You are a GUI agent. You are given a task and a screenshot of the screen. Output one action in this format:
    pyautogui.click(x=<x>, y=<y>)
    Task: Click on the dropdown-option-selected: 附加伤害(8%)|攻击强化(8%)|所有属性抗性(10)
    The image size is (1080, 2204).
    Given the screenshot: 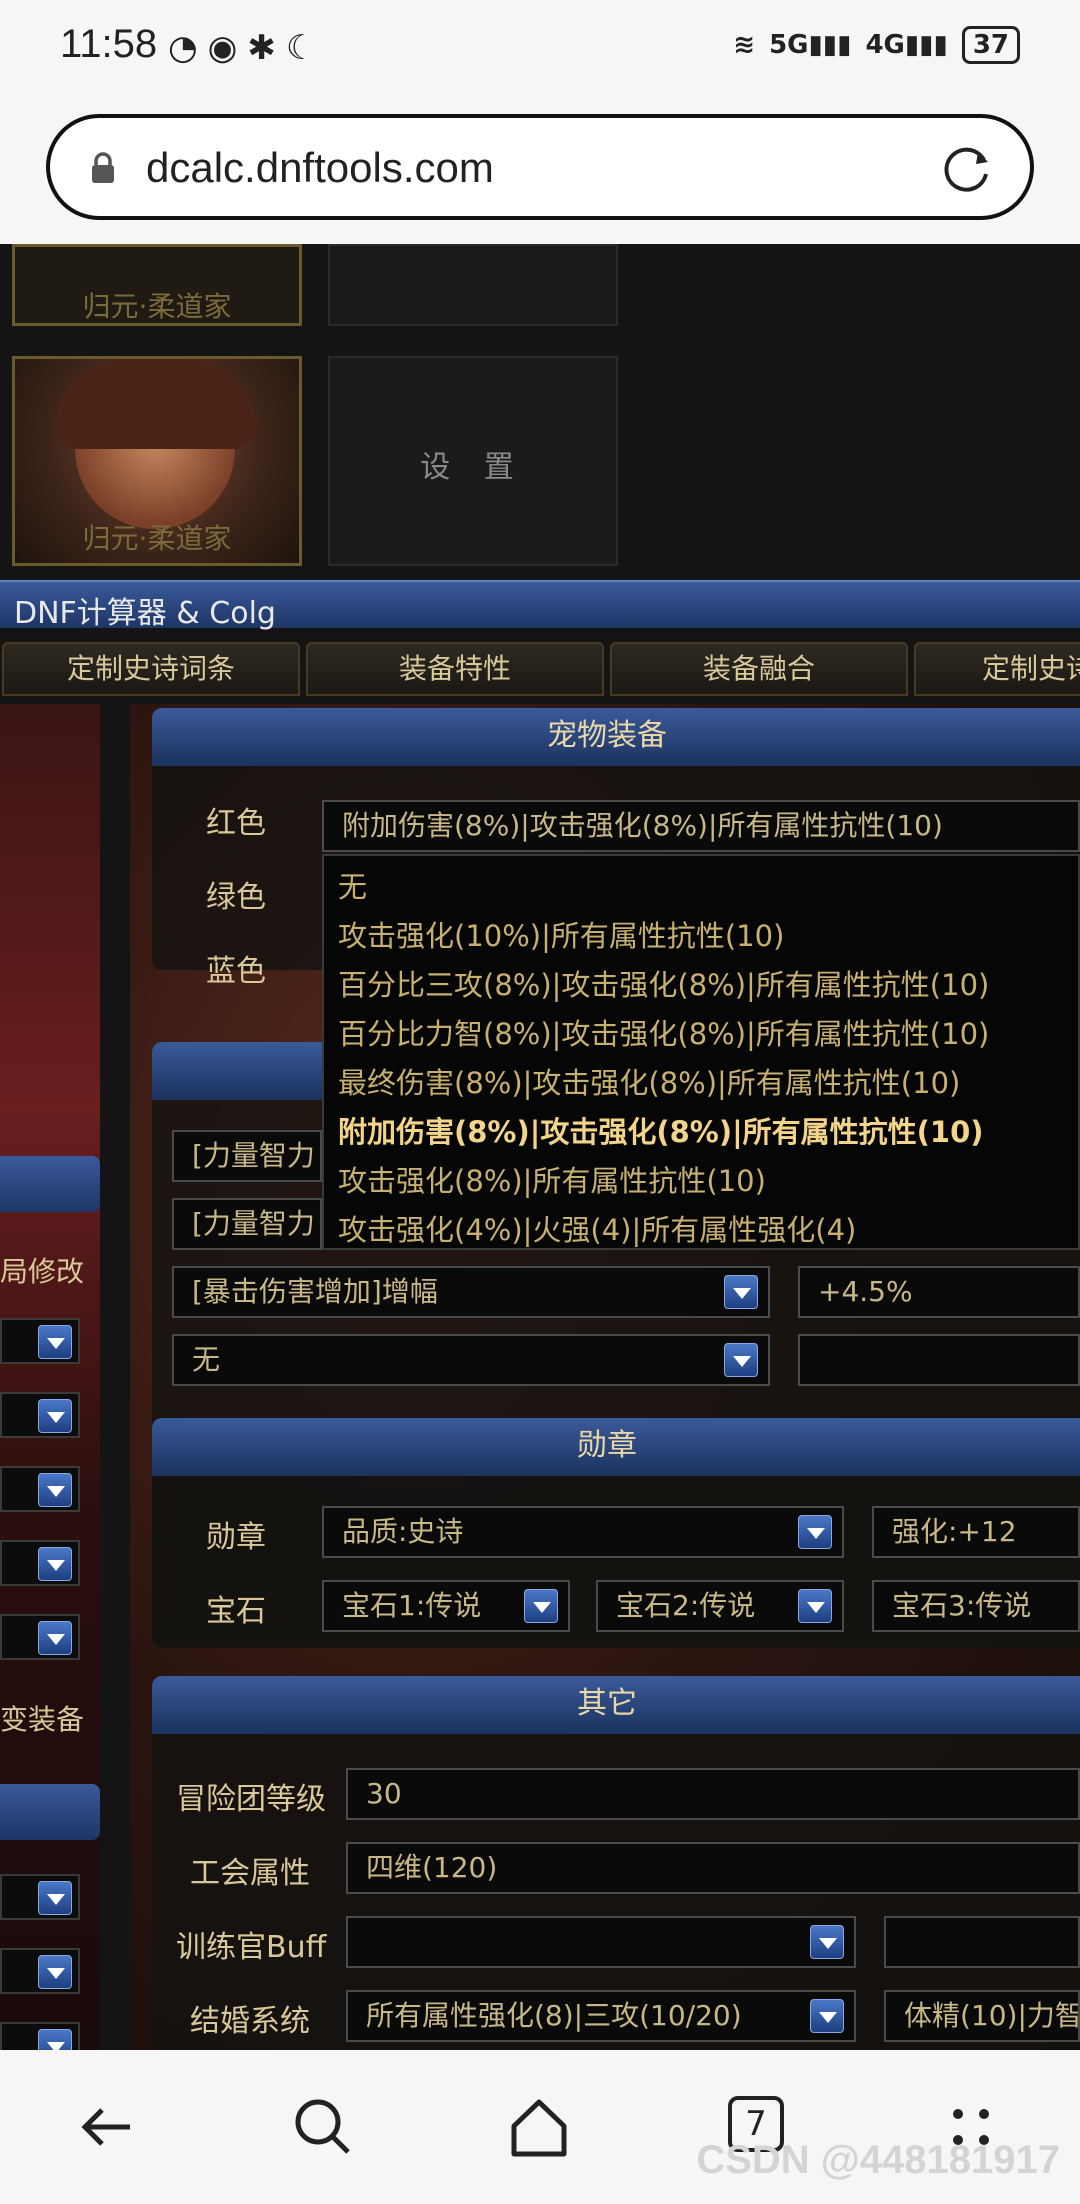 What is the action you would take?
    pyautogui.click(x=661, y=1130)
    